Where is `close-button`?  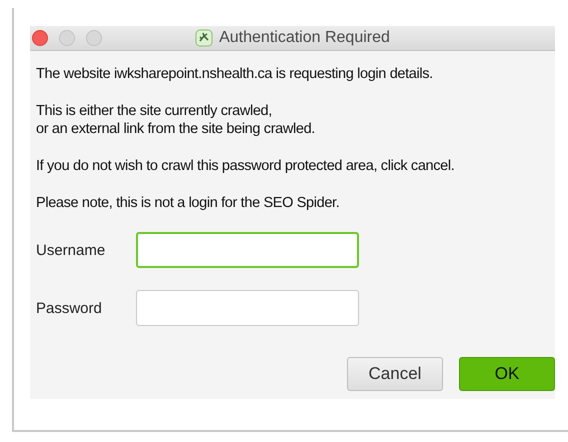 close-button is located at coordinates (40, 38).